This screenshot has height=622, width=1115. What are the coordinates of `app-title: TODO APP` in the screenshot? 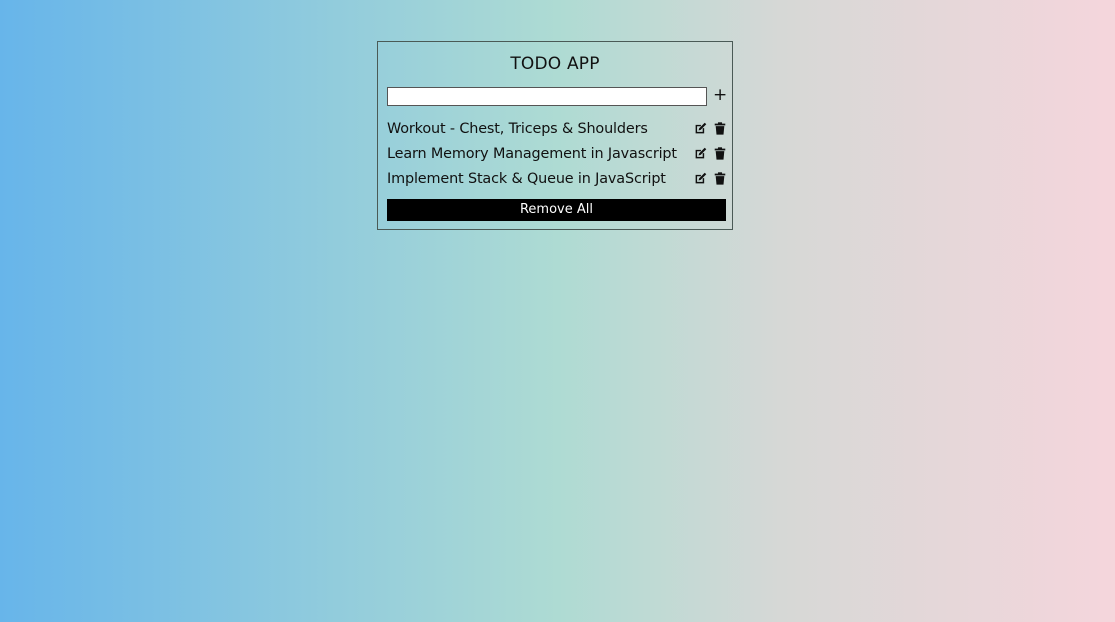 It's located at (555, 64).